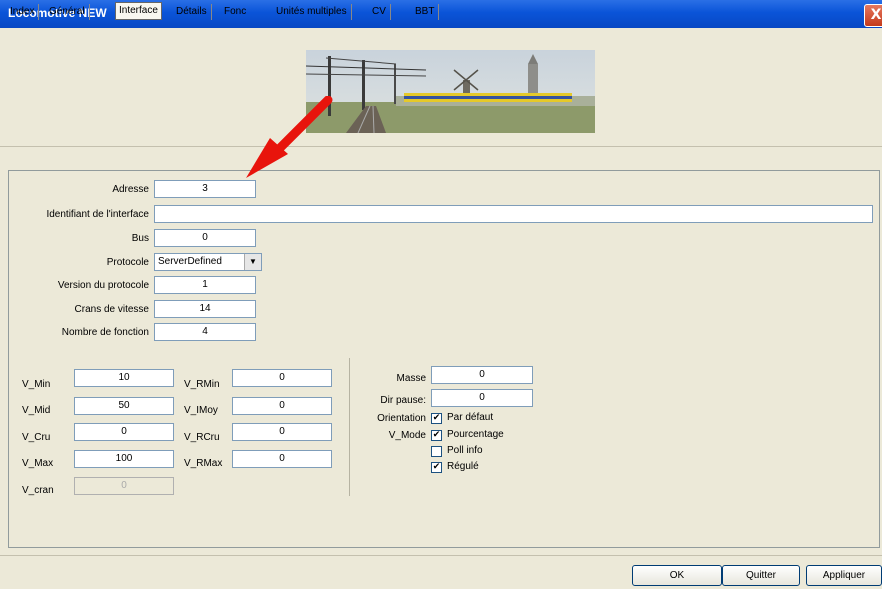 This screenshot has height=589, width=882. I want to click on tab-index: Index, so click(25, 12).